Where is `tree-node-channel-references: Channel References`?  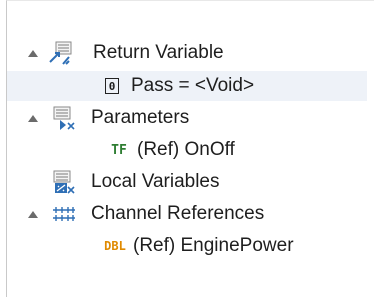
tree-node-channel-references: Channel References is located at coordinates (187, 214).